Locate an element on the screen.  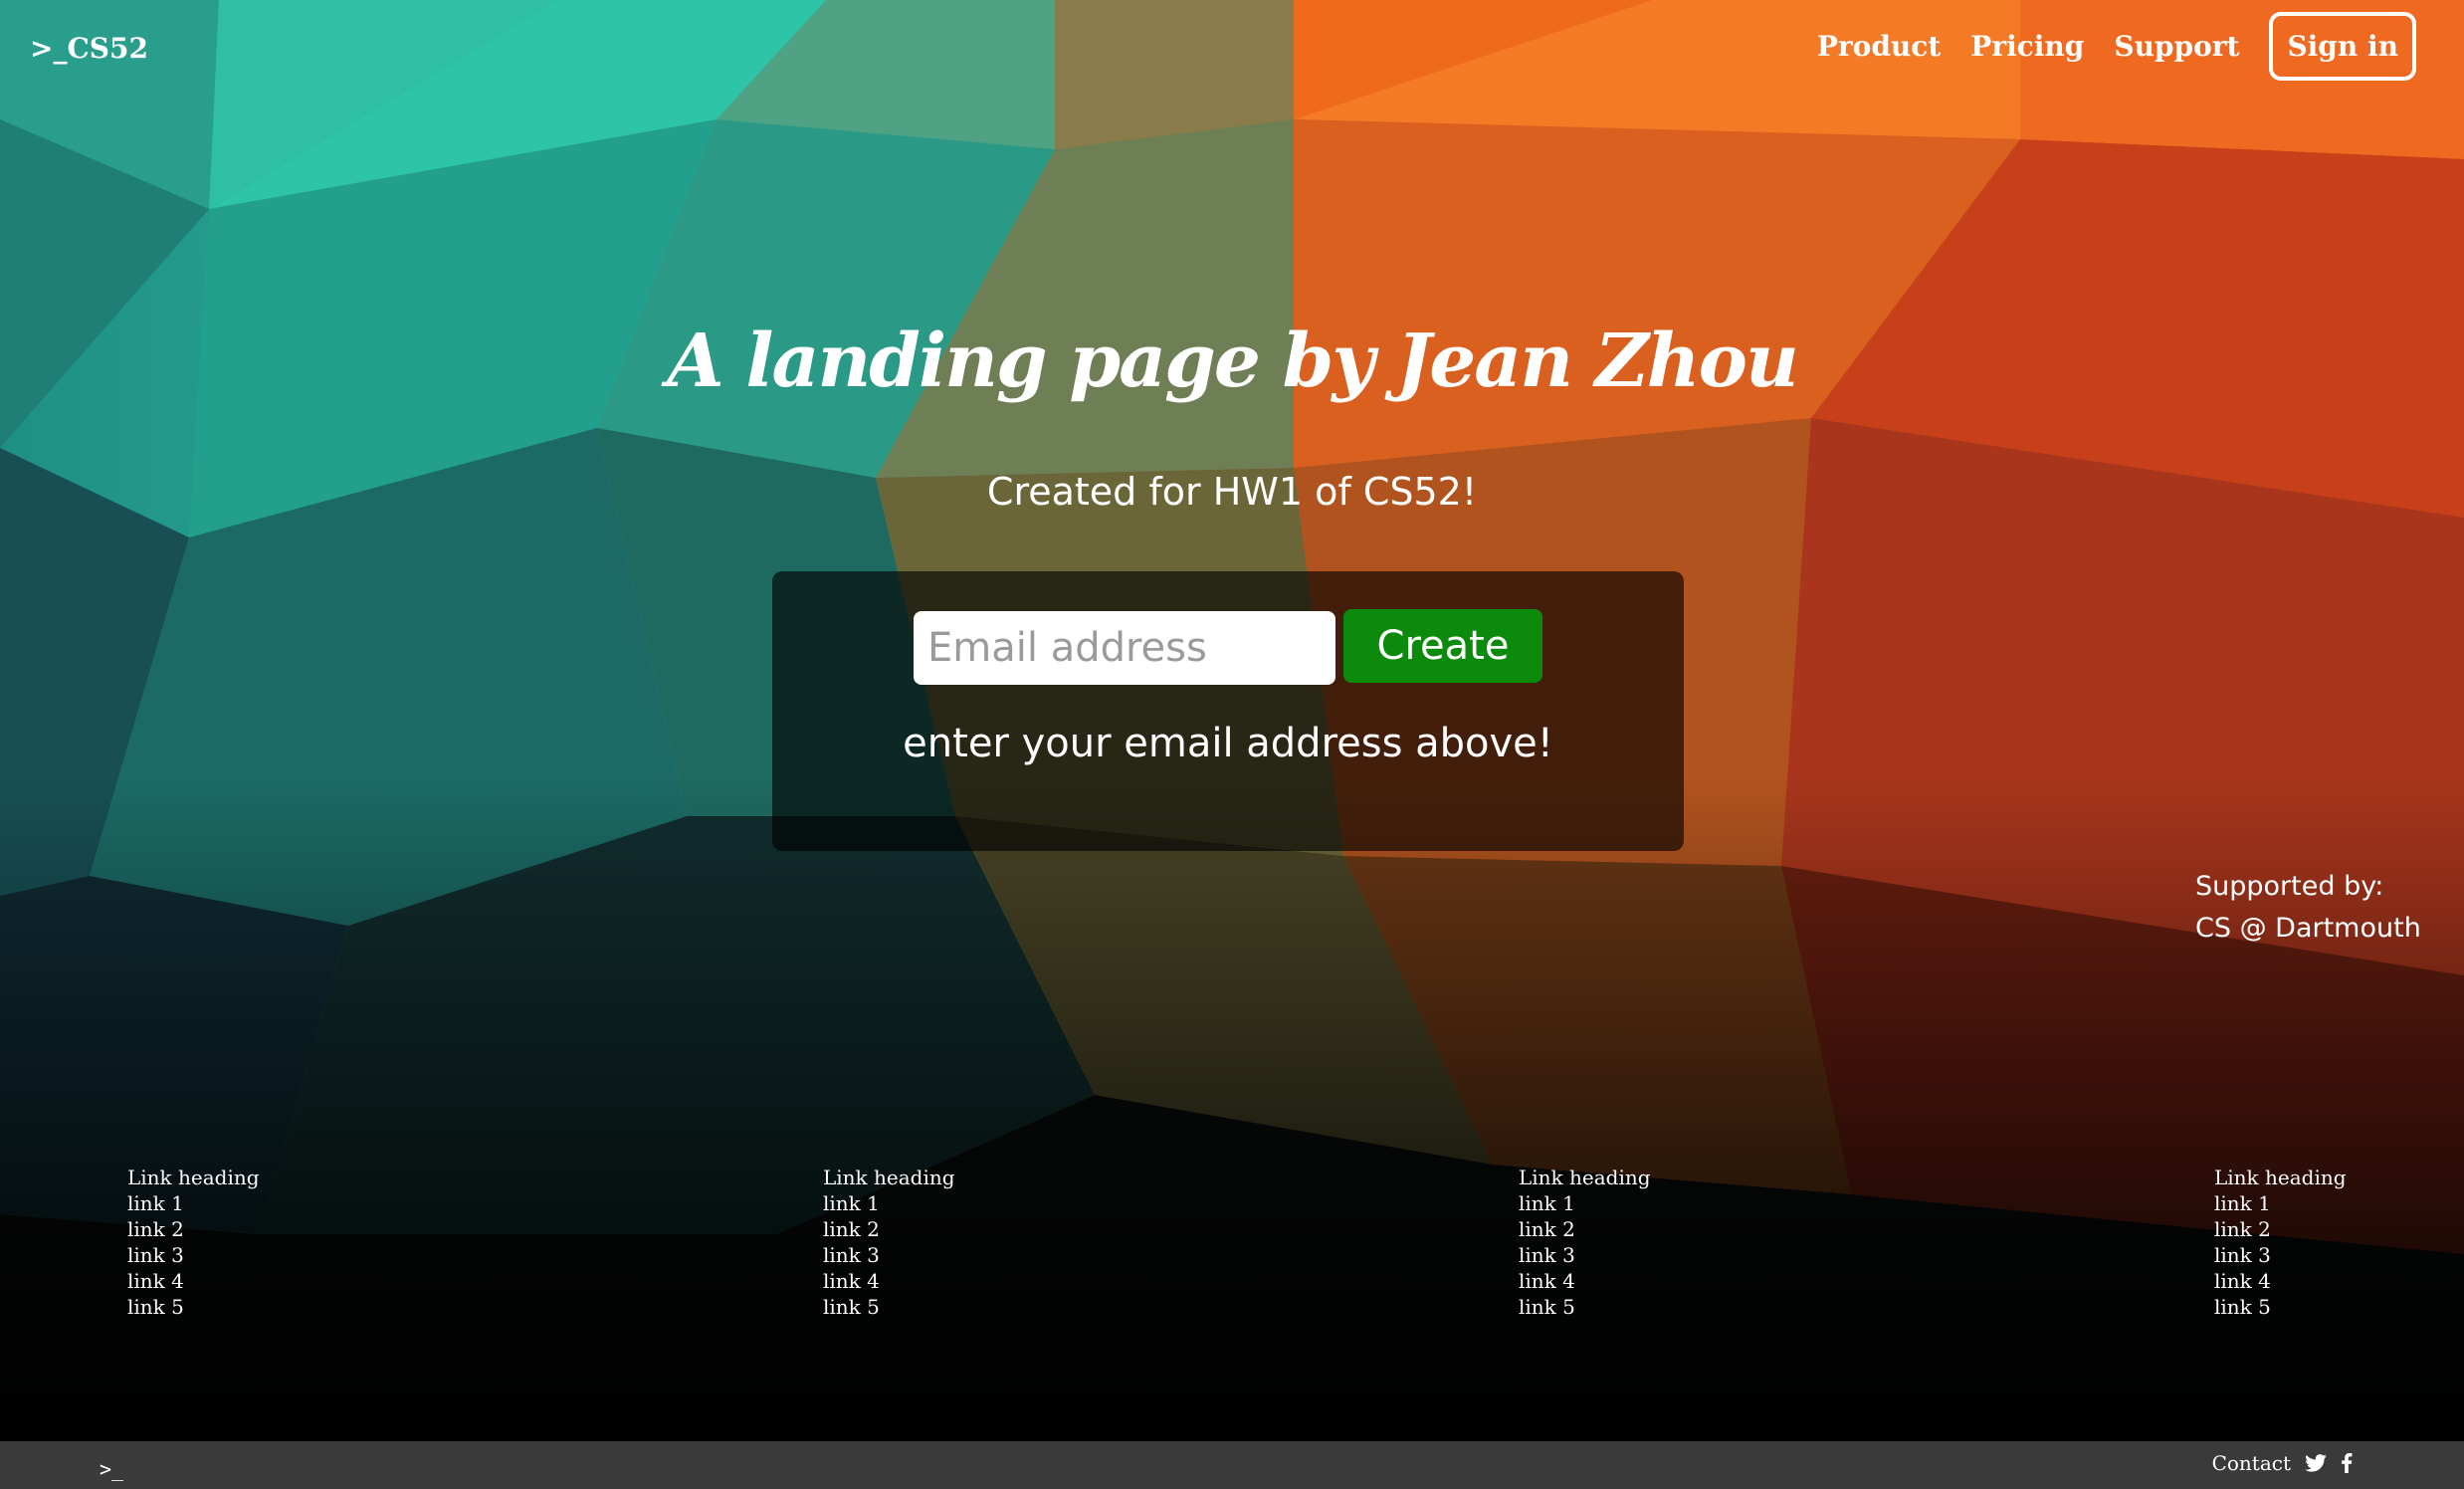
supported-by: Supported by: CS @ Dartmouth is located at coordinates (2308, 908).